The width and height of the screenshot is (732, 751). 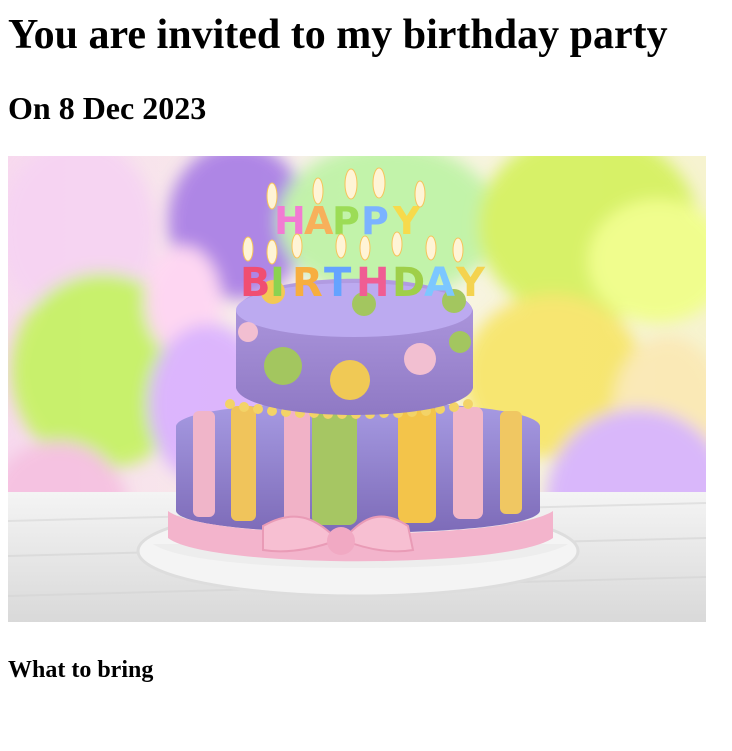 What do you see at coordinates (338, 35) in the screenshot?
I see `page-title: You are invited to my birthday party` at bounding box center [338, 35].